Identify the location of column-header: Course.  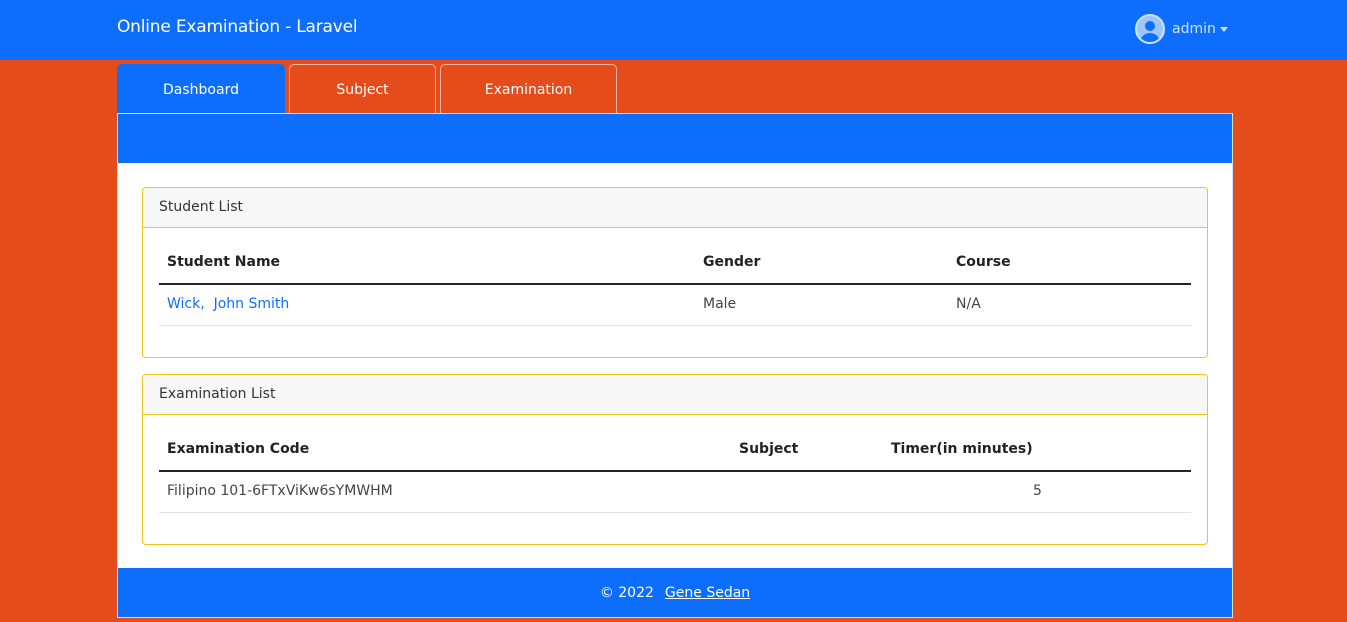
(983, 262).